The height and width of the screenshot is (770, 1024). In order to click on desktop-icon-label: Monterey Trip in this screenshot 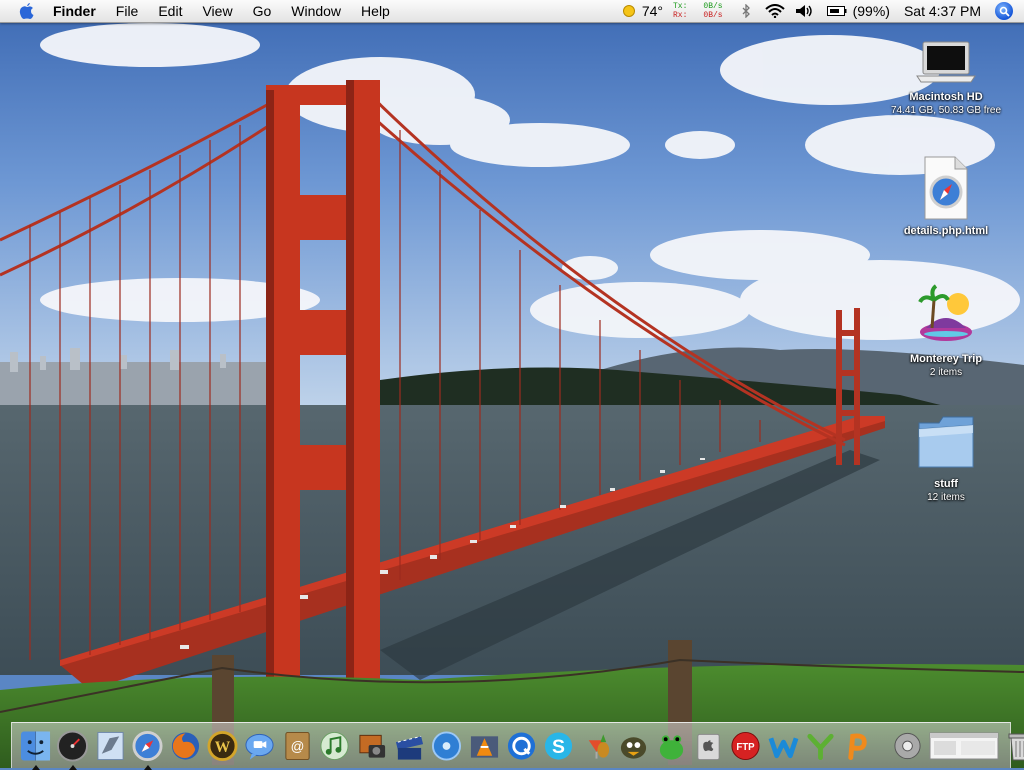, I will do `click(946, 359)`.